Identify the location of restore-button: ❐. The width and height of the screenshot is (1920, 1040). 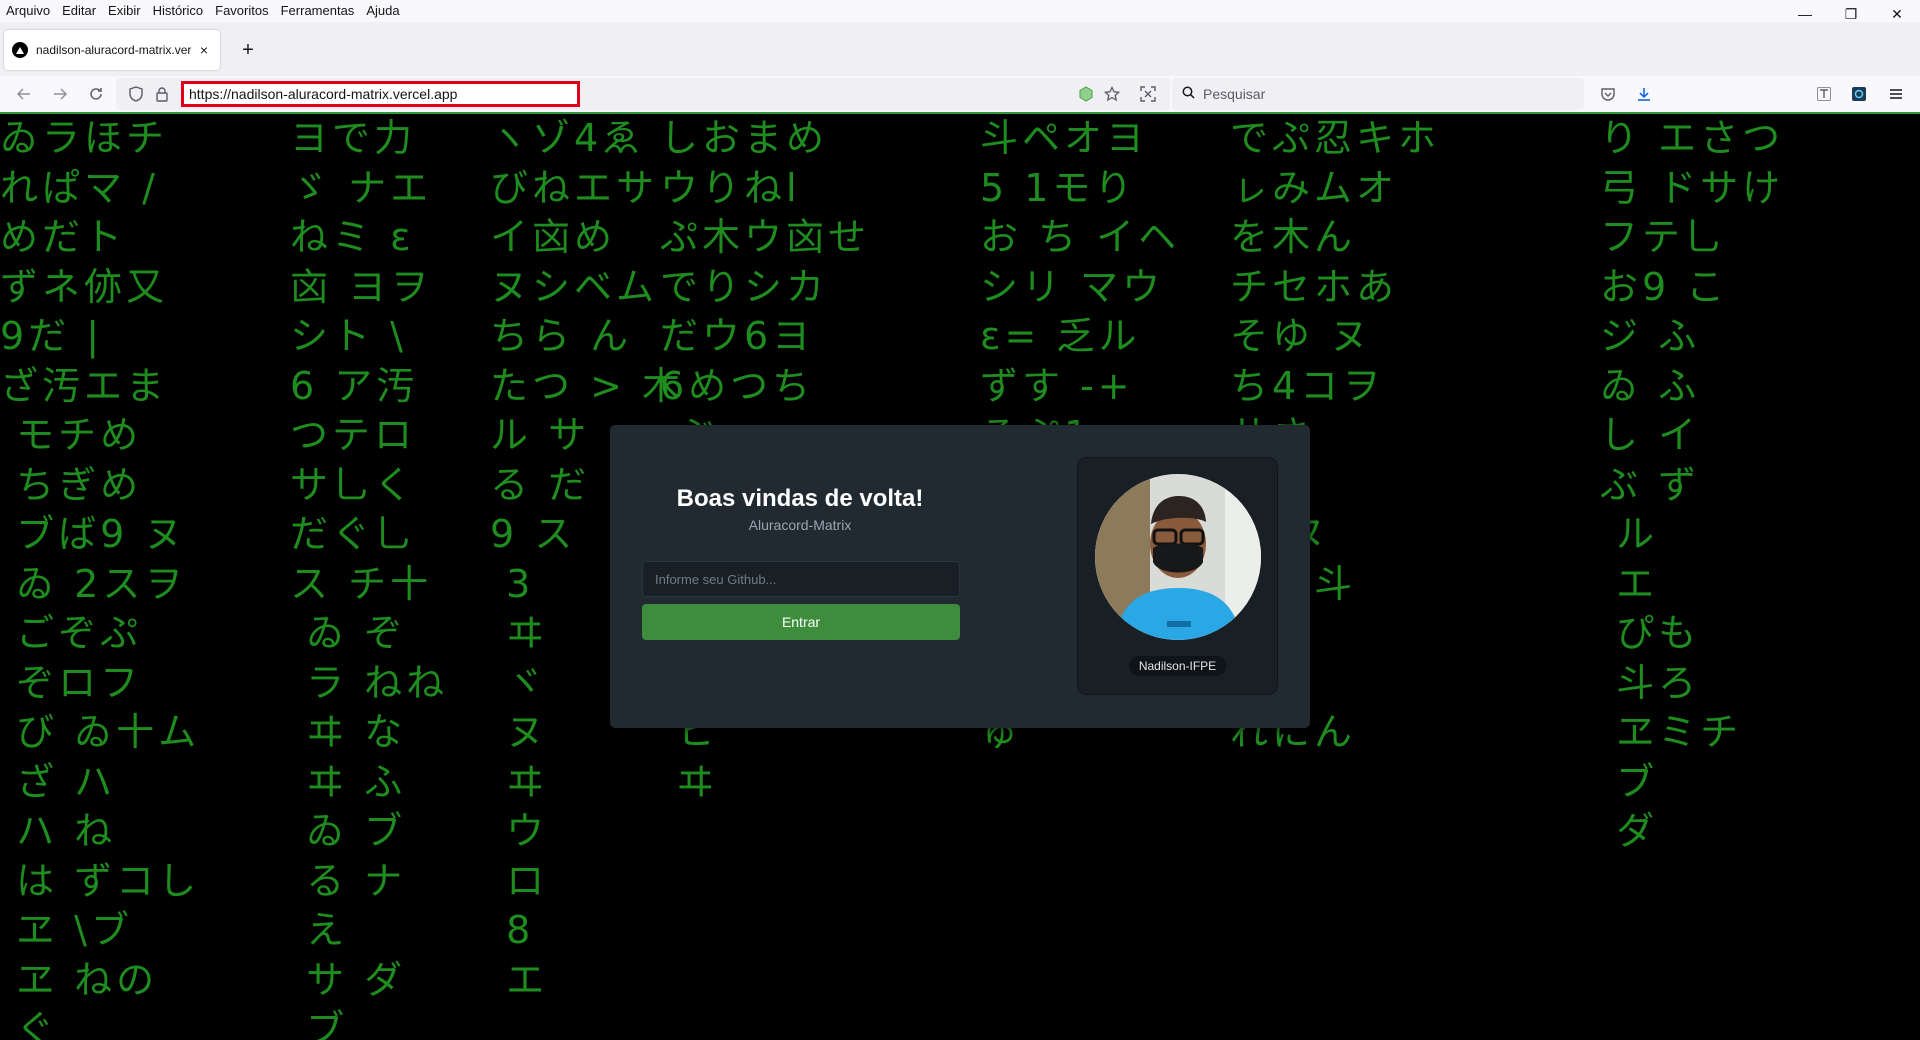
(1851, 14).